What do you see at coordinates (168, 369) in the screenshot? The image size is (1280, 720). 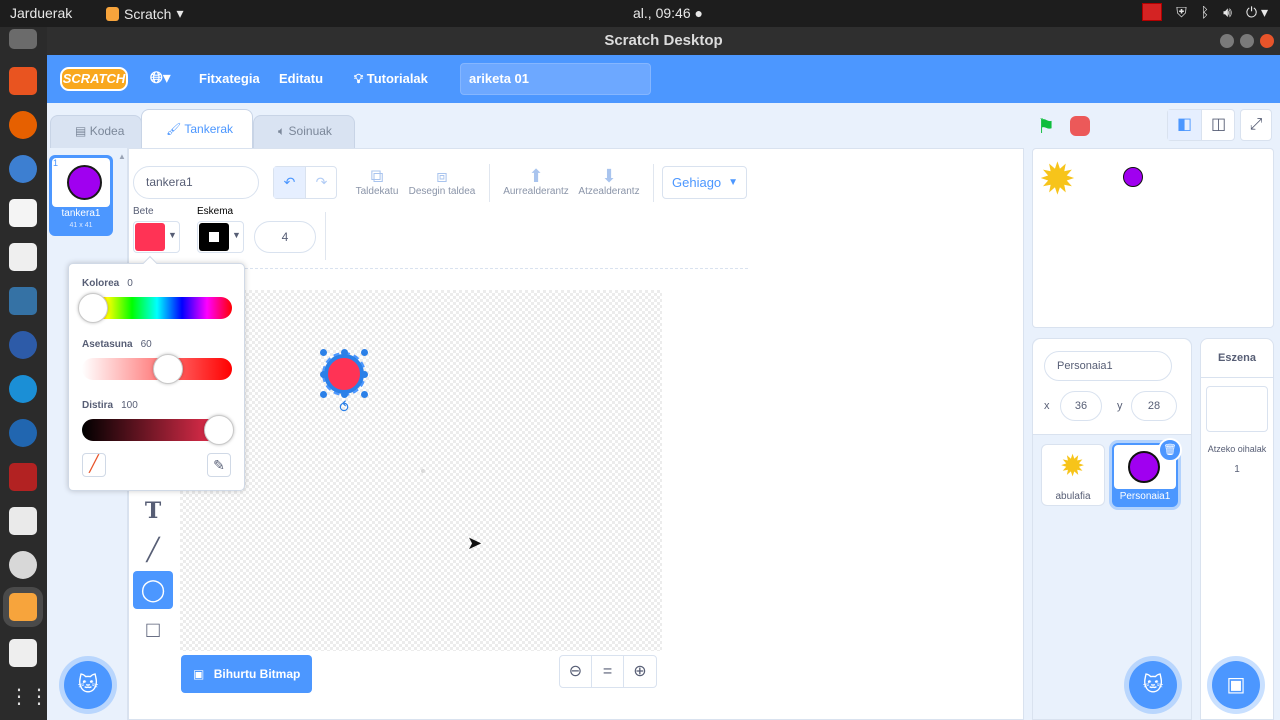 I see `saturation-slider-knob` at bounding box center [168, 369].